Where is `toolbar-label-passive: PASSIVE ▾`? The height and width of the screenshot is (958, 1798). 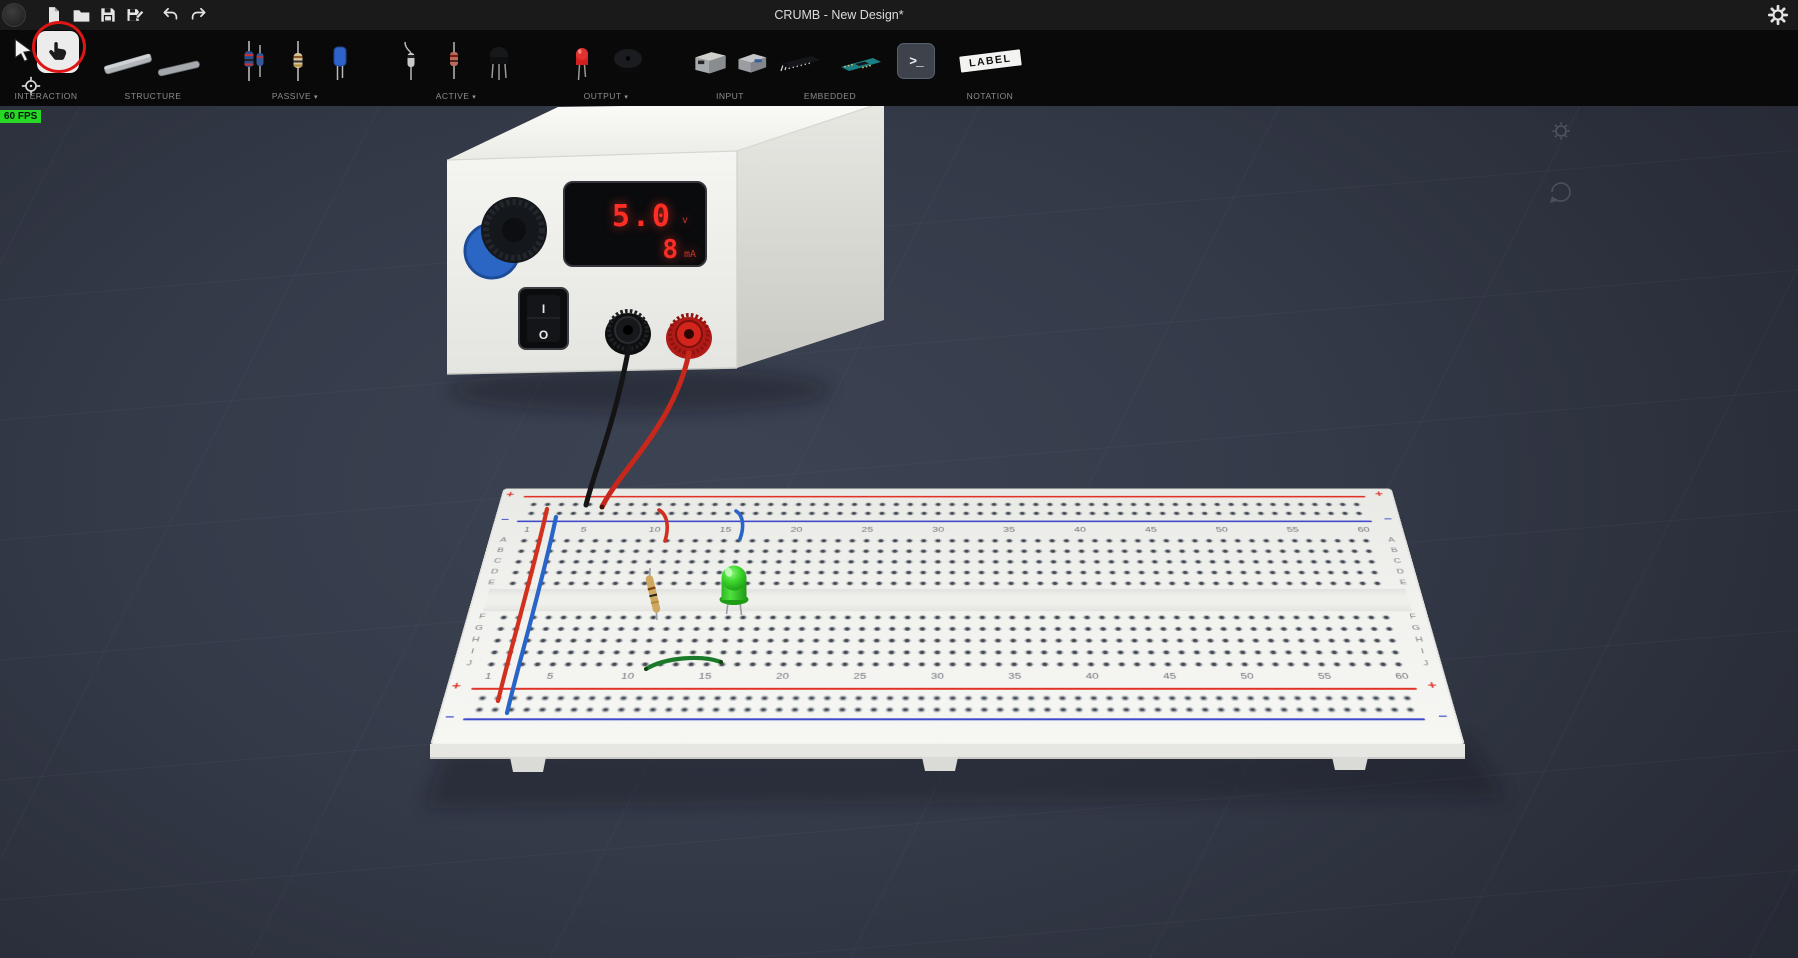
toolbar-label-passive: PASSIVE ▾ is located at coordinates (295, 96).